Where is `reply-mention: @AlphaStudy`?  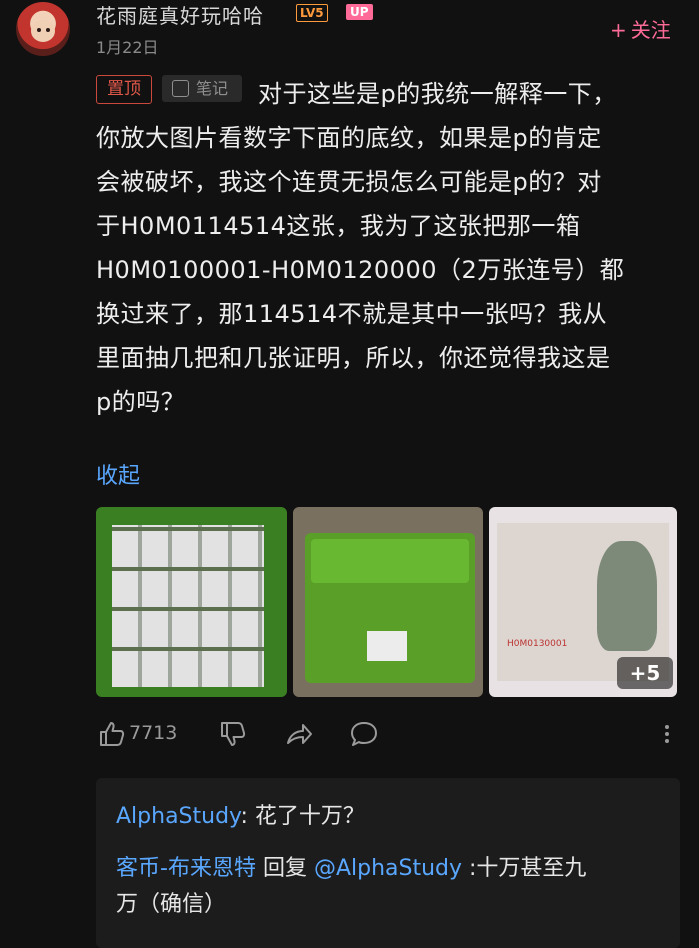 reply-mention: @AlphaStudy is located at coordinates (388, 868).